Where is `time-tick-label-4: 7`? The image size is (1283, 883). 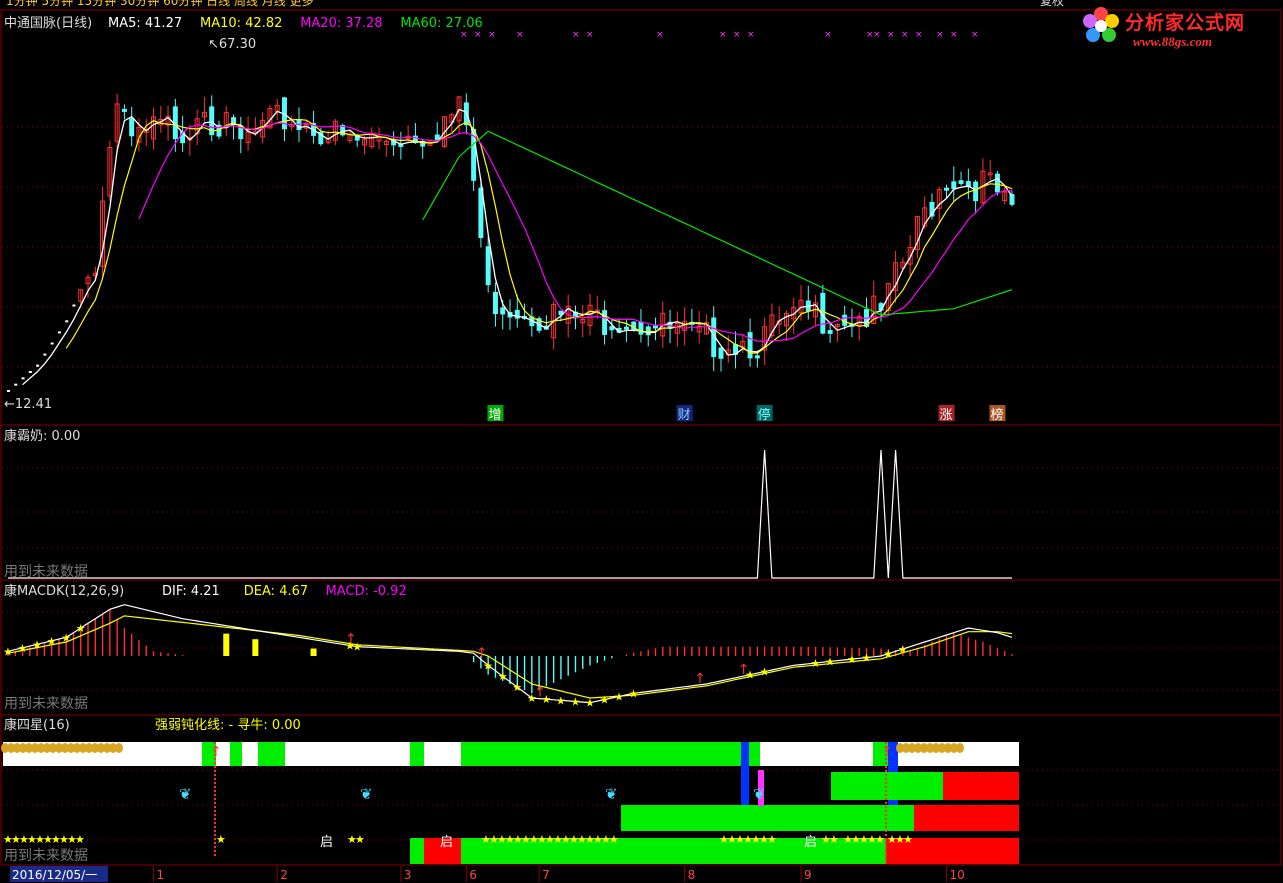
time-tick-label-4: 7 is located at coordinates (546, 875).